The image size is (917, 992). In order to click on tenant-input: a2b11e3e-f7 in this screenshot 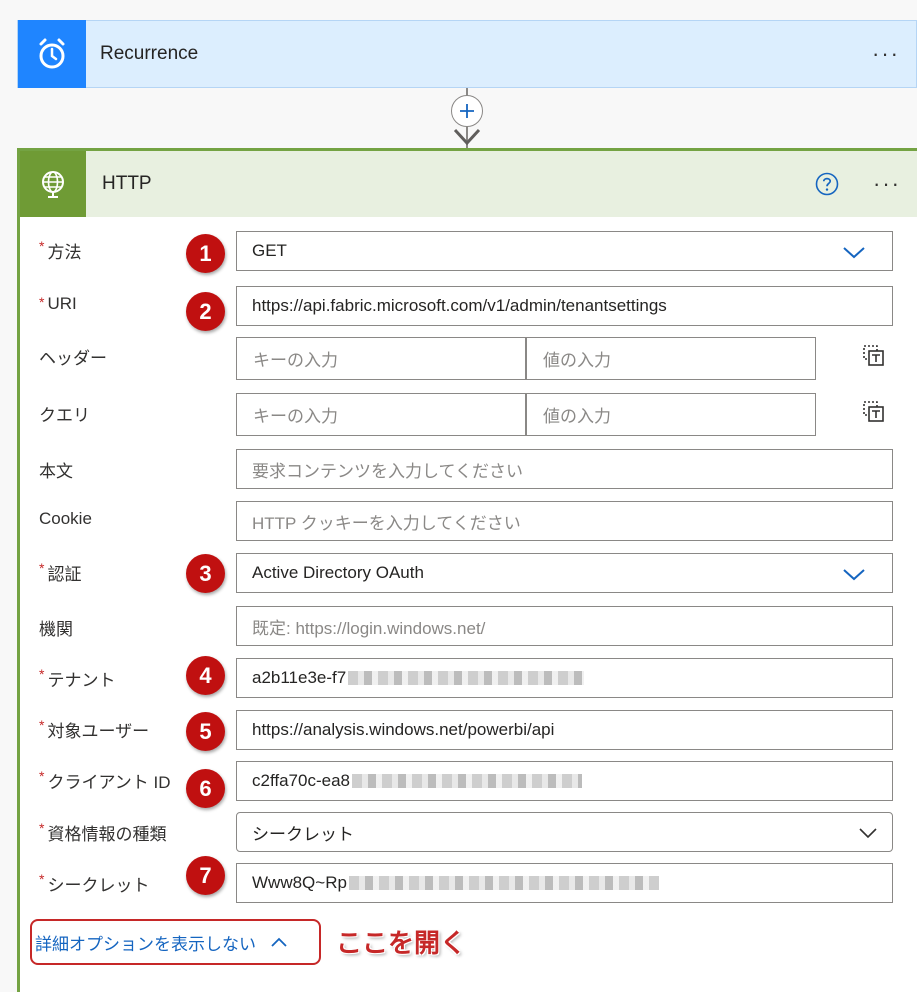, I will do `click(564, 678)`.